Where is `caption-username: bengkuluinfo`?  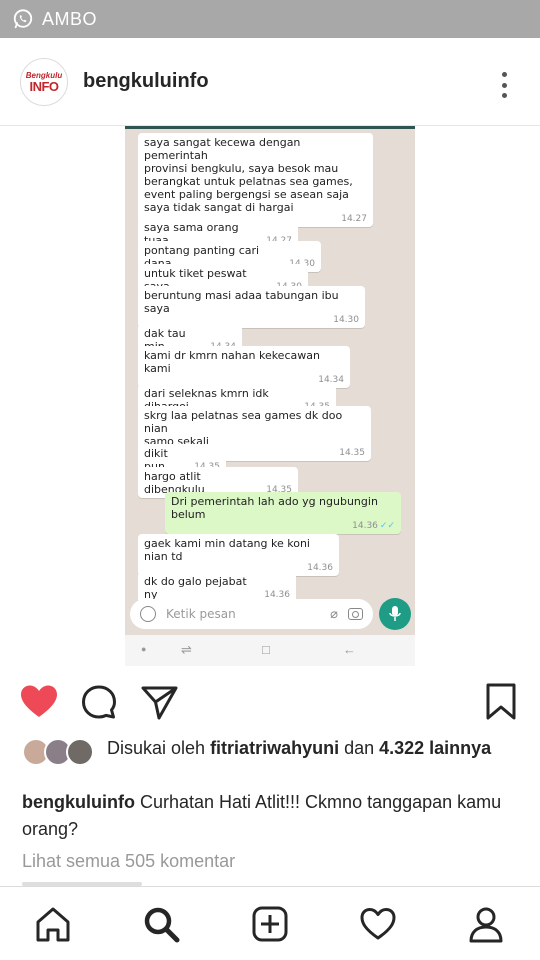
caption-username: bengkuluinfo is located at coordinates (78, 802).